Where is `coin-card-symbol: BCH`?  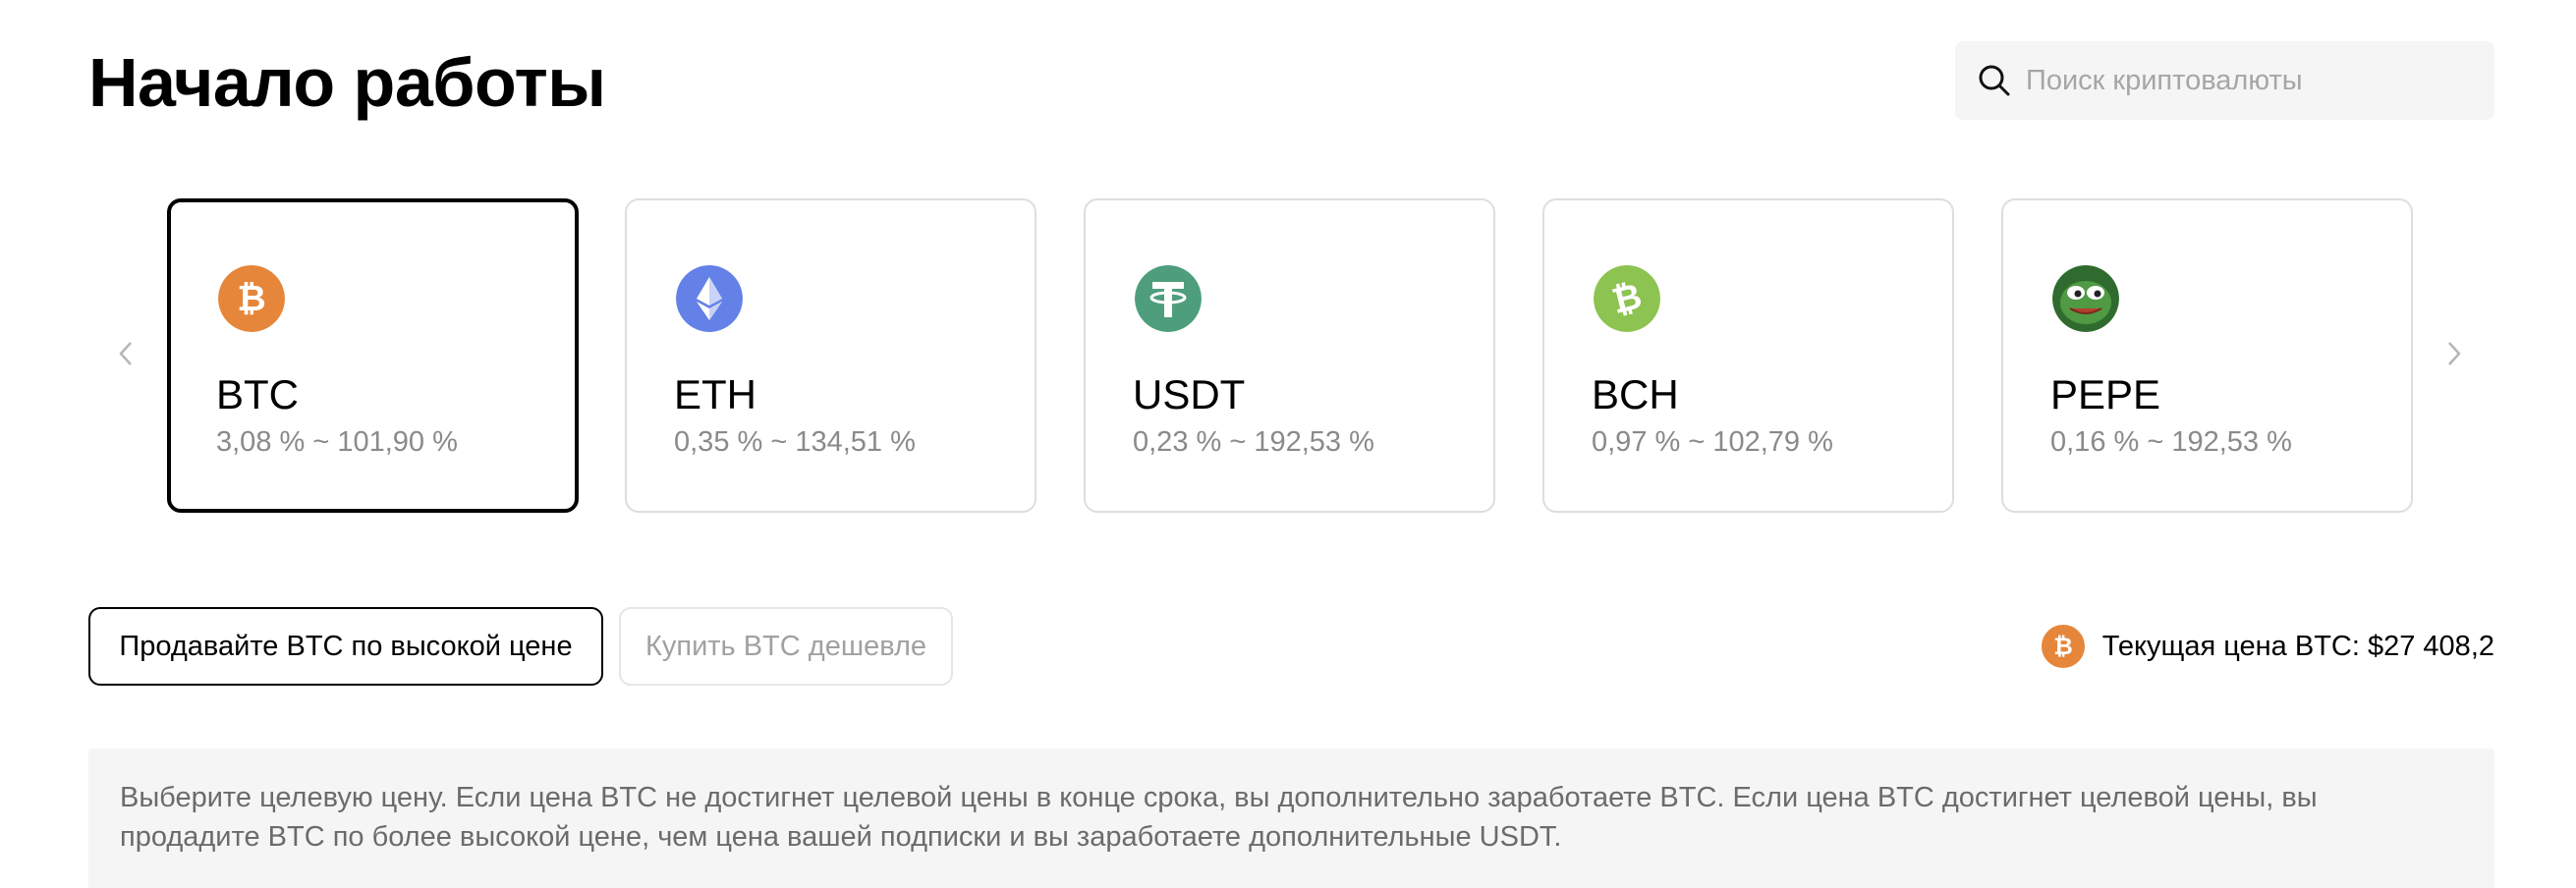
coin-card-symbol: BCH is located at coordinates (1635, 394).